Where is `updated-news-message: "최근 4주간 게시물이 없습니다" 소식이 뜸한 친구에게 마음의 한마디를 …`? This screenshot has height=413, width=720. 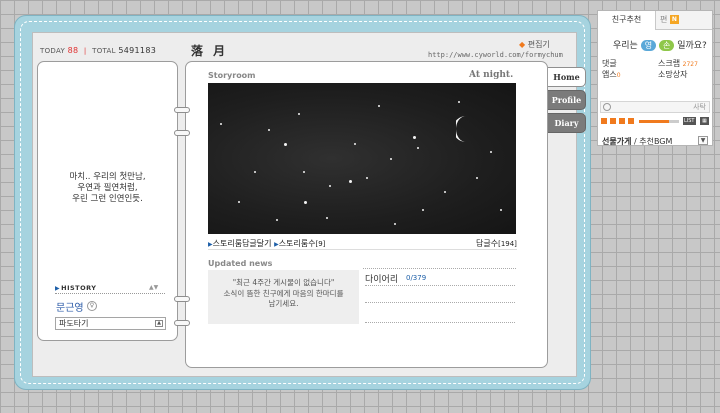 updated-news-message: "최근 4주간 게시물이 없습니다" 소식이 뜸한 친구에게 마음의 한마디를 … is located at coordinates (283, 294).